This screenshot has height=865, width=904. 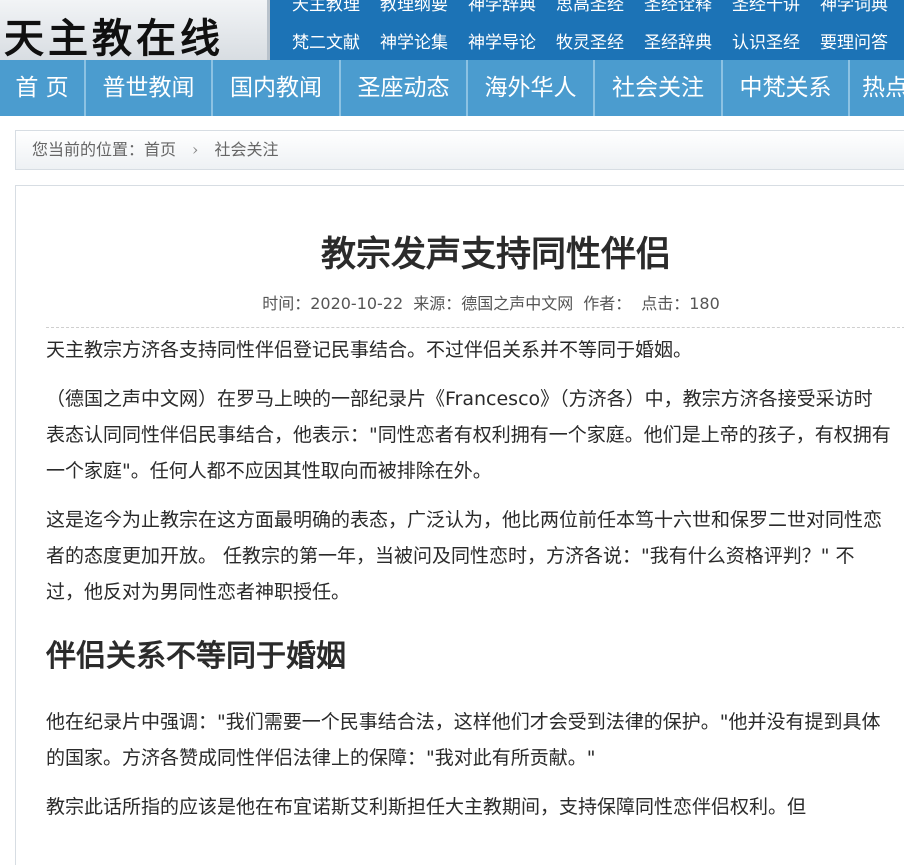 I want to click on nav-home: 首 页, so click(x=43, y=88).